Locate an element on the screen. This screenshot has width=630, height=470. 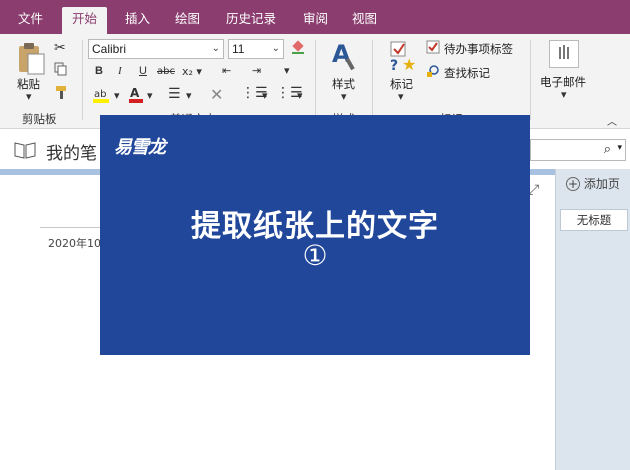
page-date: 2020年10 is located at coordinates (74, 243).